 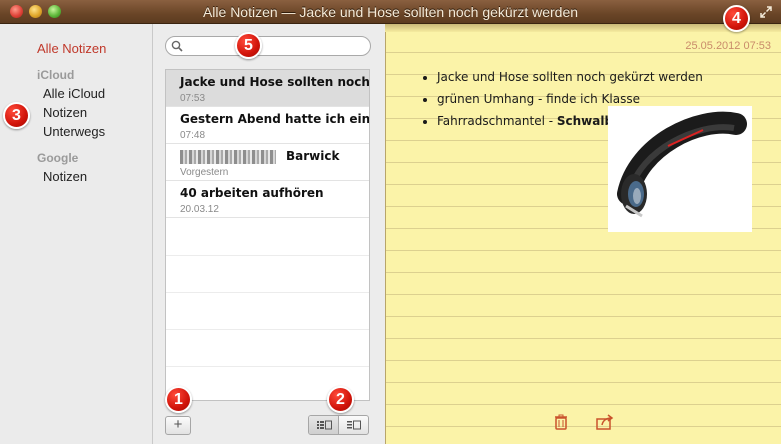 I want to click on sidebar-group-icloud: iCloud, so click(x=56, y=75).